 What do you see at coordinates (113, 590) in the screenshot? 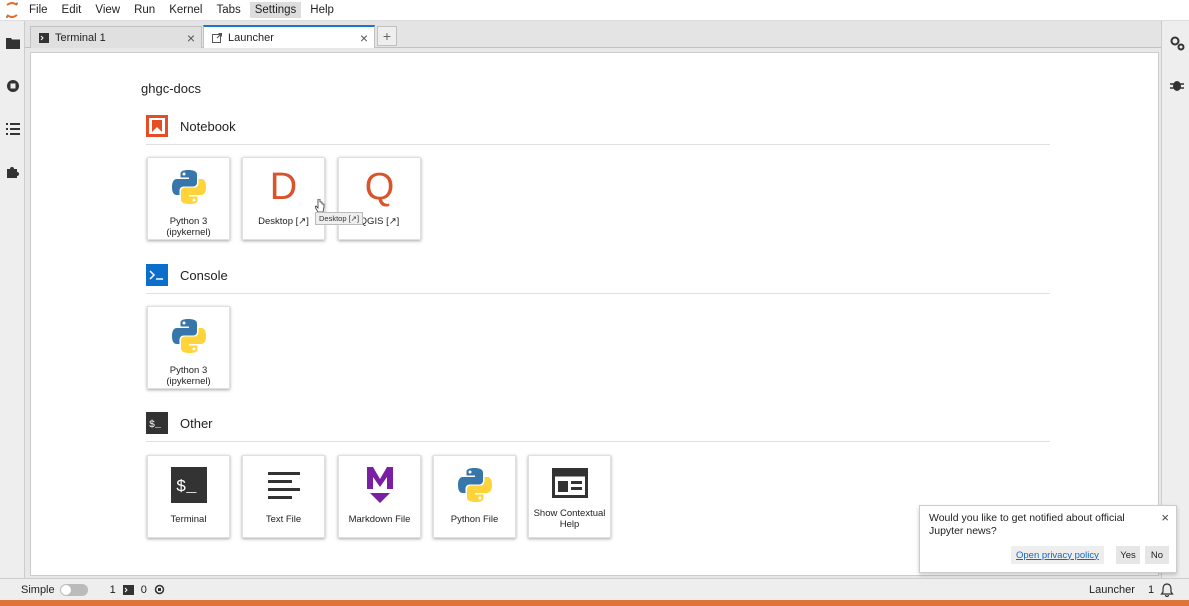
I see `terminal-count: 1` at bounding box center [113, 590].